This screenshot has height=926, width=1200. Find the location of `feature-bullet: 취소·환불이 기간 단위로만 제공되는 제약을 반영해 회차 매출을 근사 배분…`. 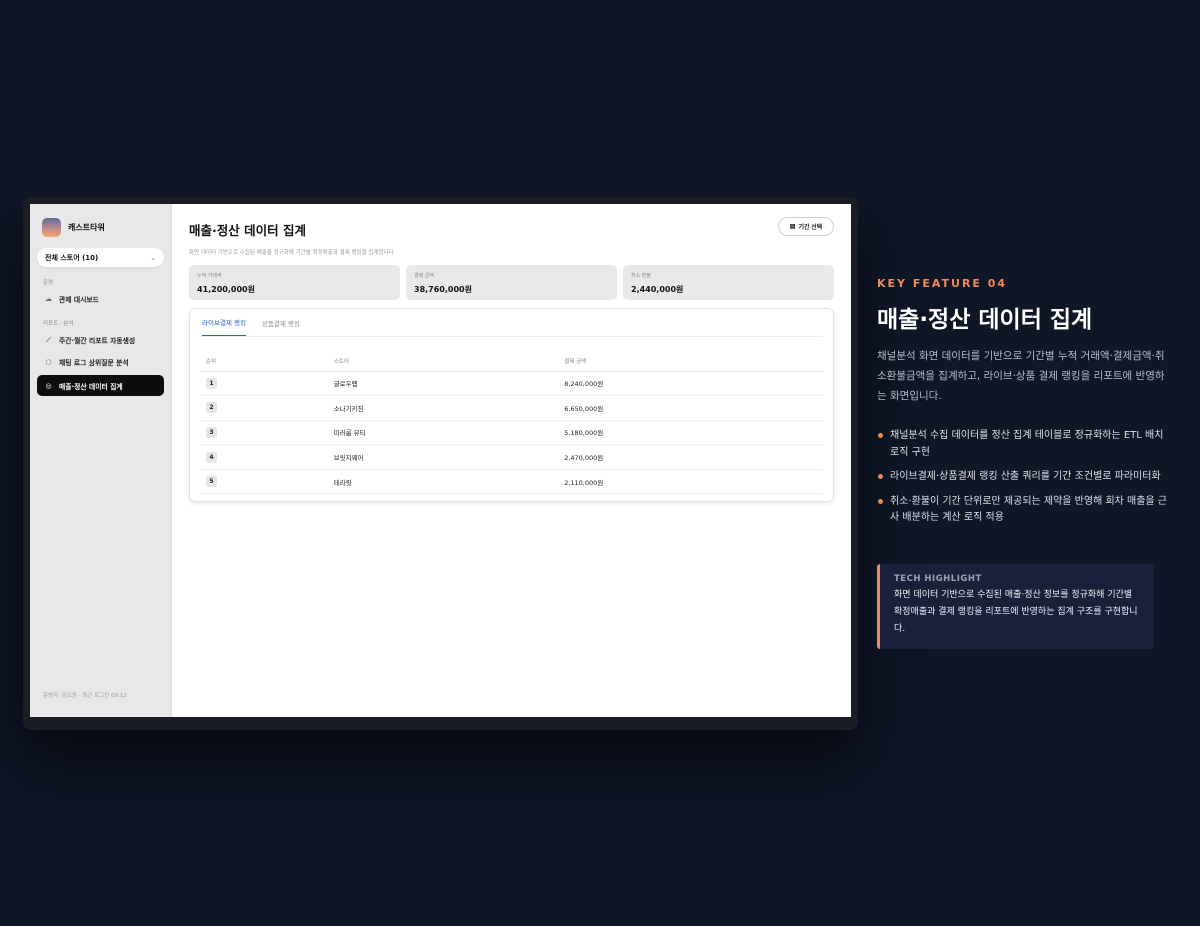

feature-bullet: 취소·환불이 기간 단위로만 제공되는 제약을 반영해 회차 매출을 근사 배분… is located at coordinates (1022, 510).